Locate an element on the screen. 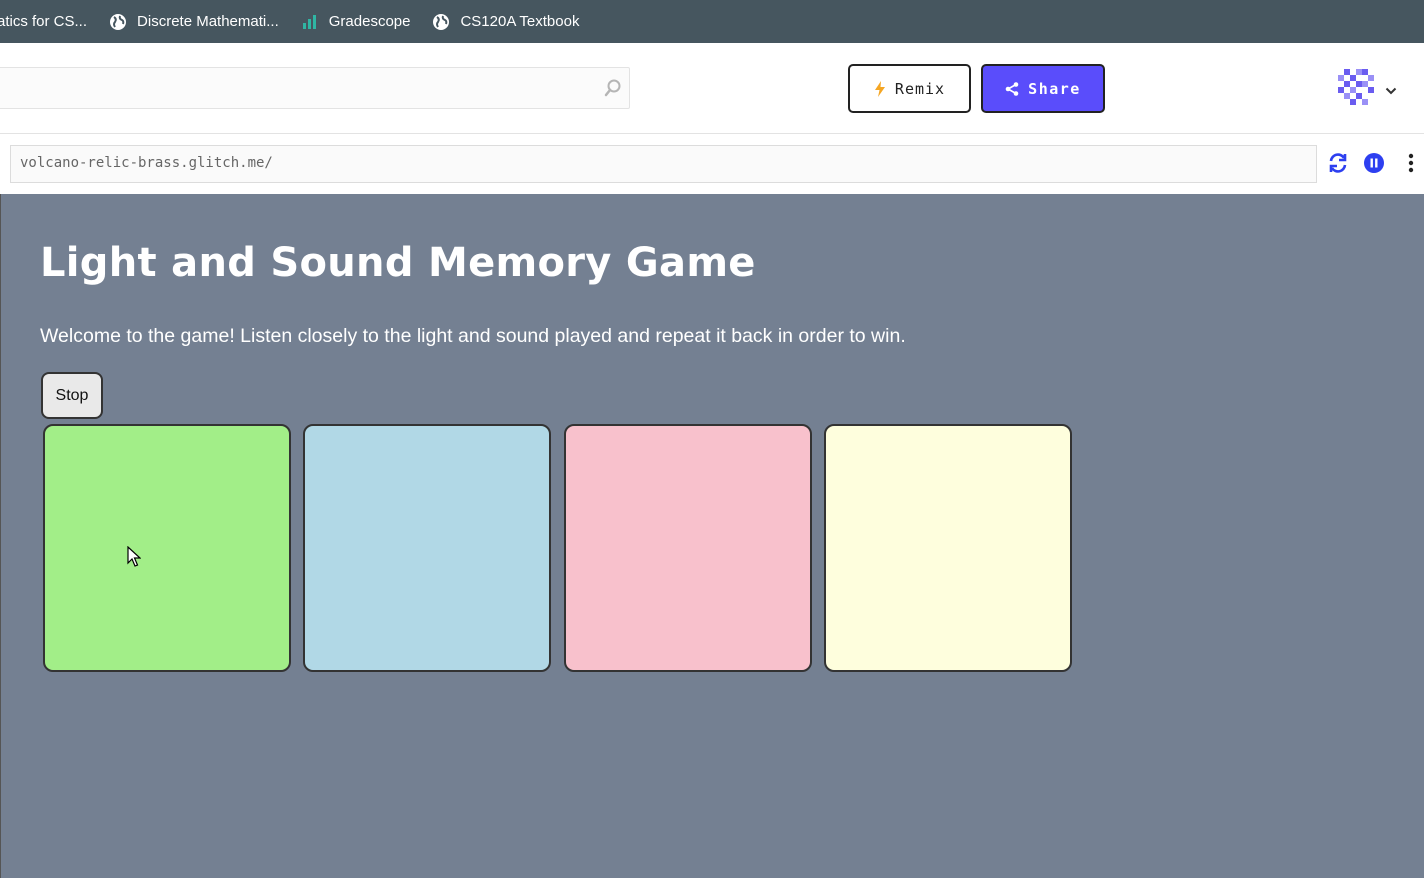 Image resolution: width=1424 pixels, height=878 pixels. url-field: volcano-relic-brass.glitch.me/ is located at coordinates (663, 164).